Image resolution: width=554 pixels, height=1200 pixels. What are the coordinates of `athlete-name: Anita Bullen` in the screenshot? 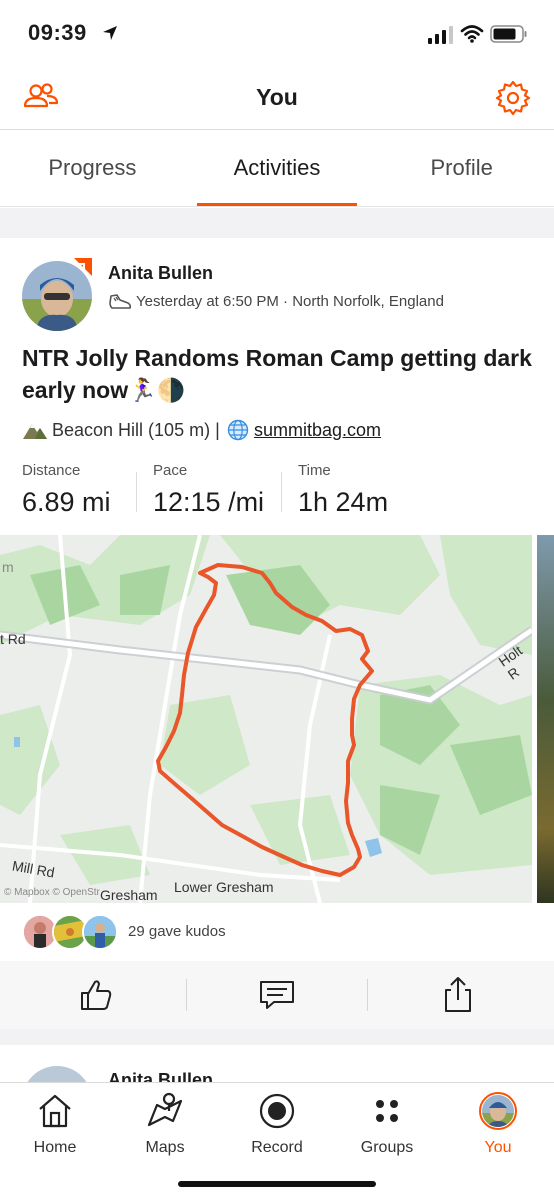 It's located at (160, 273).